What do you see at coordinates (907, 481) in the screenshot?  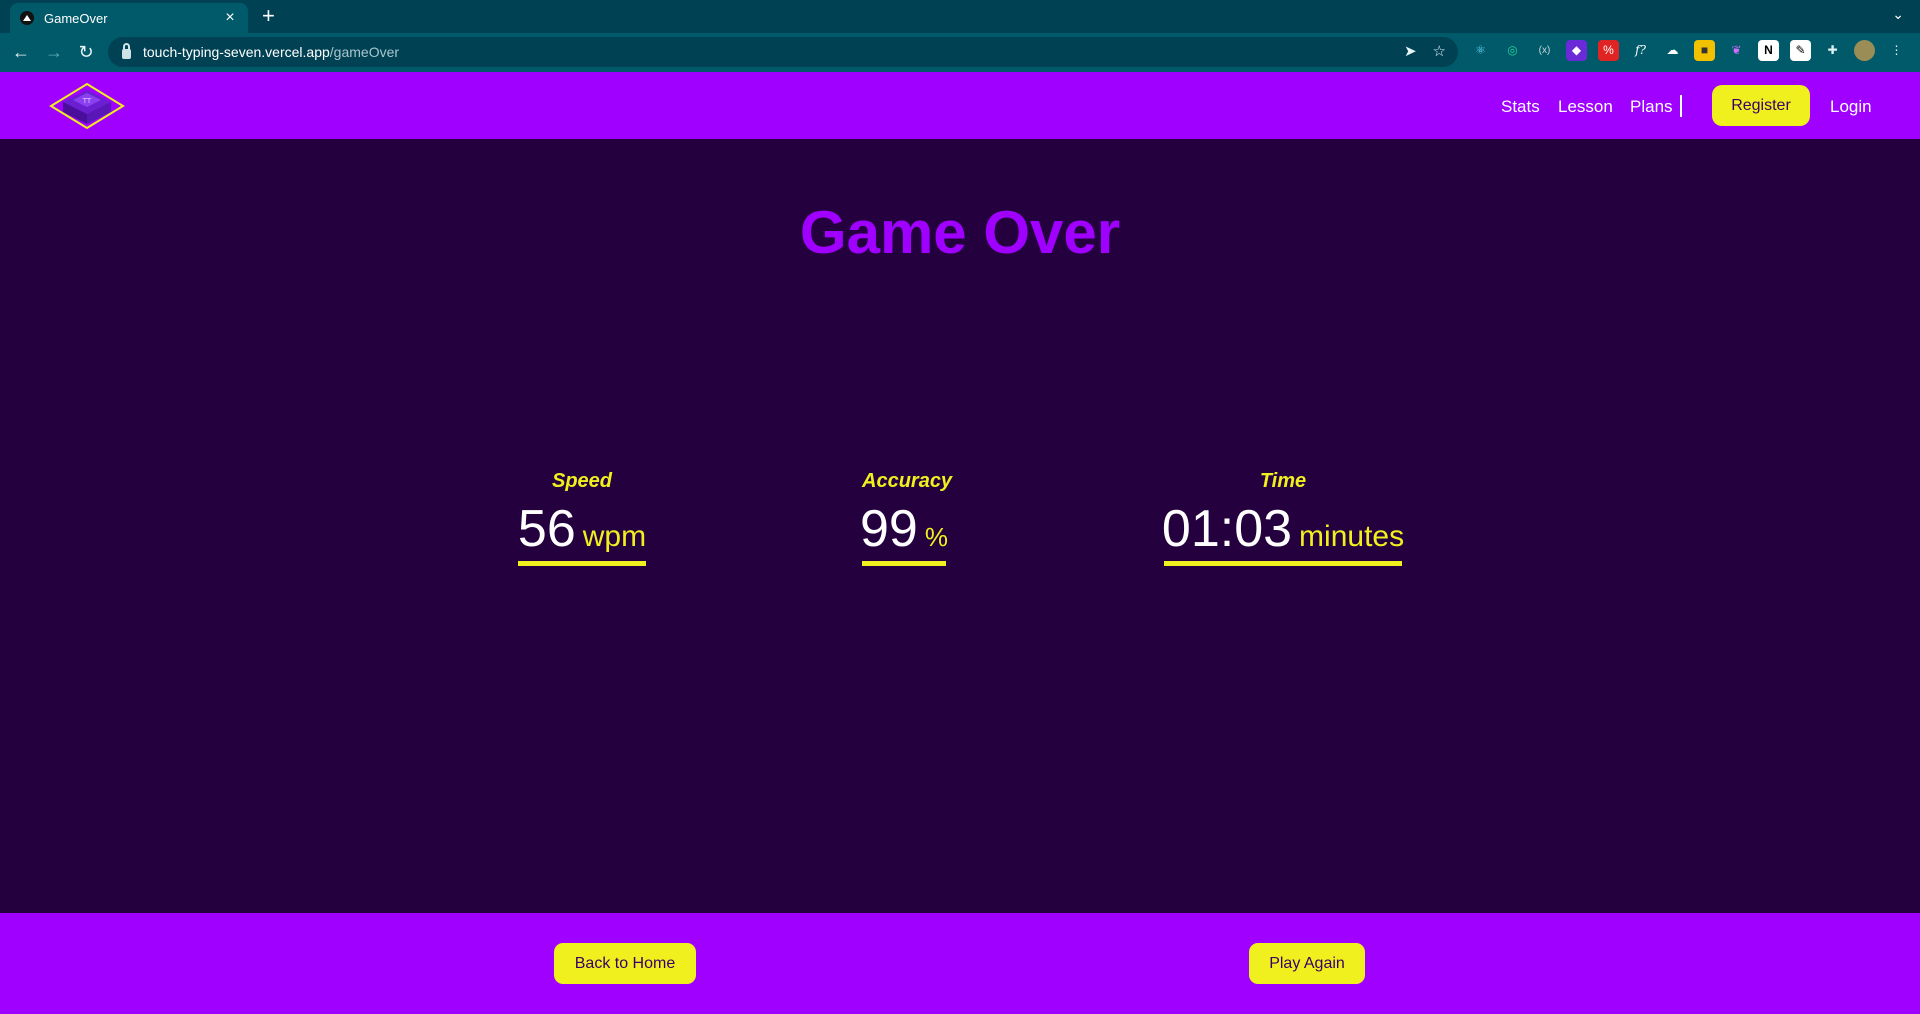 I see `stat-label: Accuracy` at bounding box center [907, 481].